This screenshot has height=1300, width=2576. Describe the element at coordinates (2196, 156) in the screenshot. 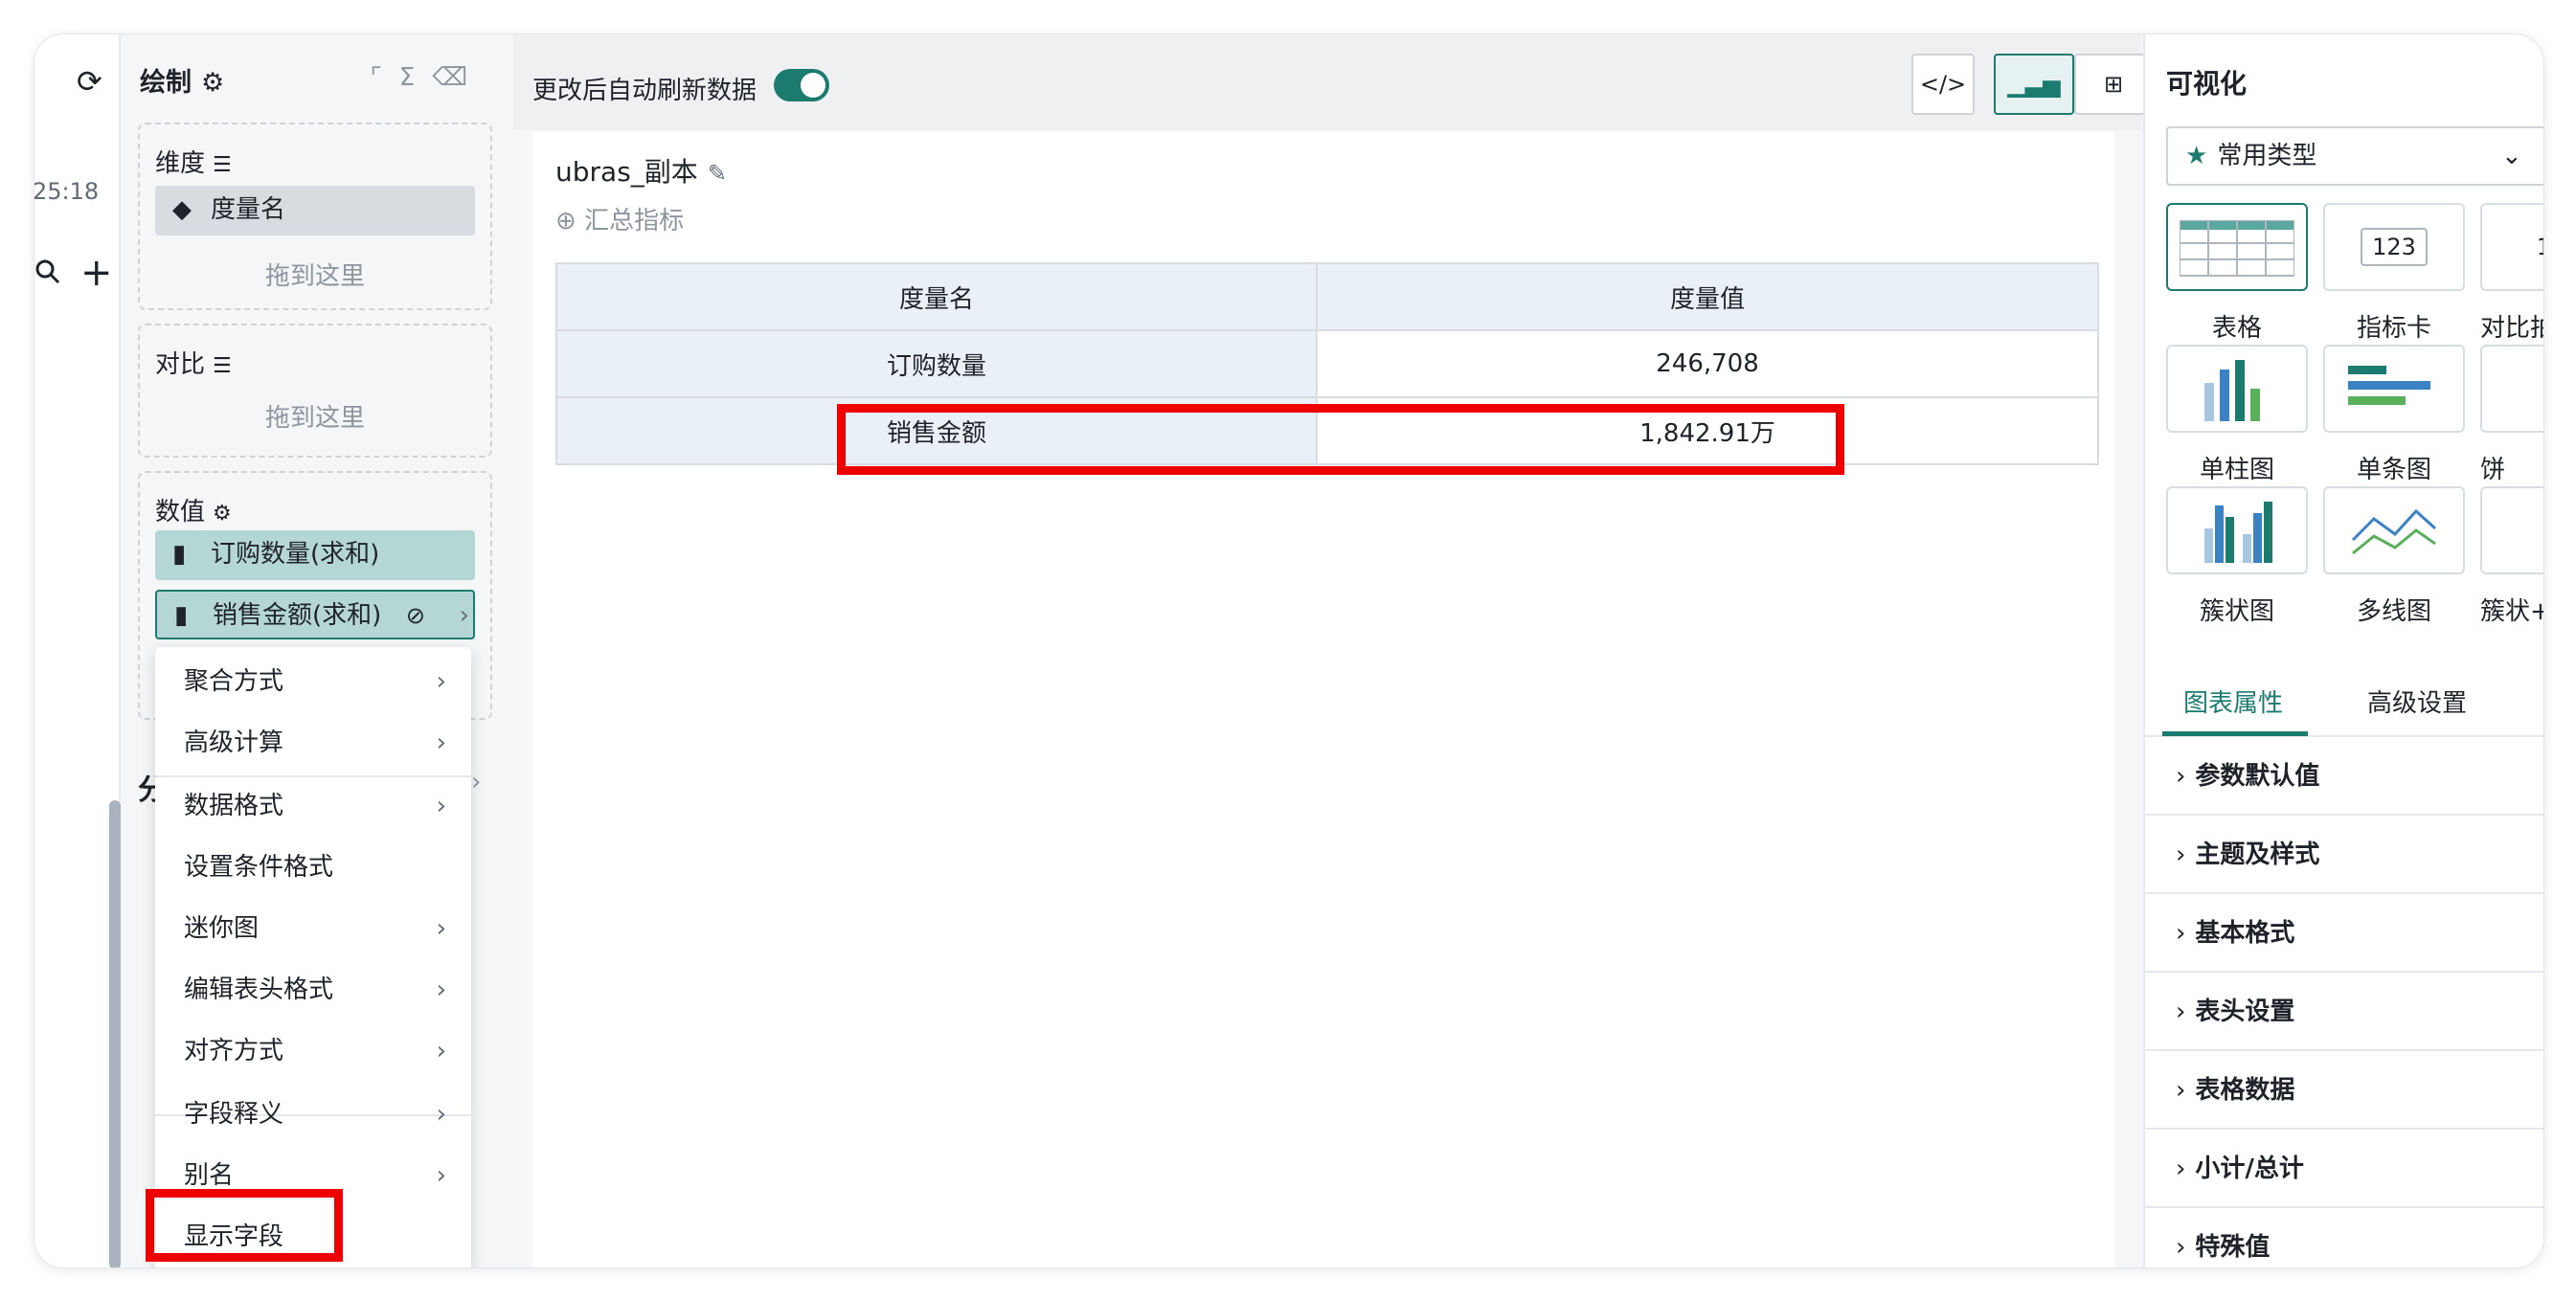

I see `star-icon: ★` at that location.